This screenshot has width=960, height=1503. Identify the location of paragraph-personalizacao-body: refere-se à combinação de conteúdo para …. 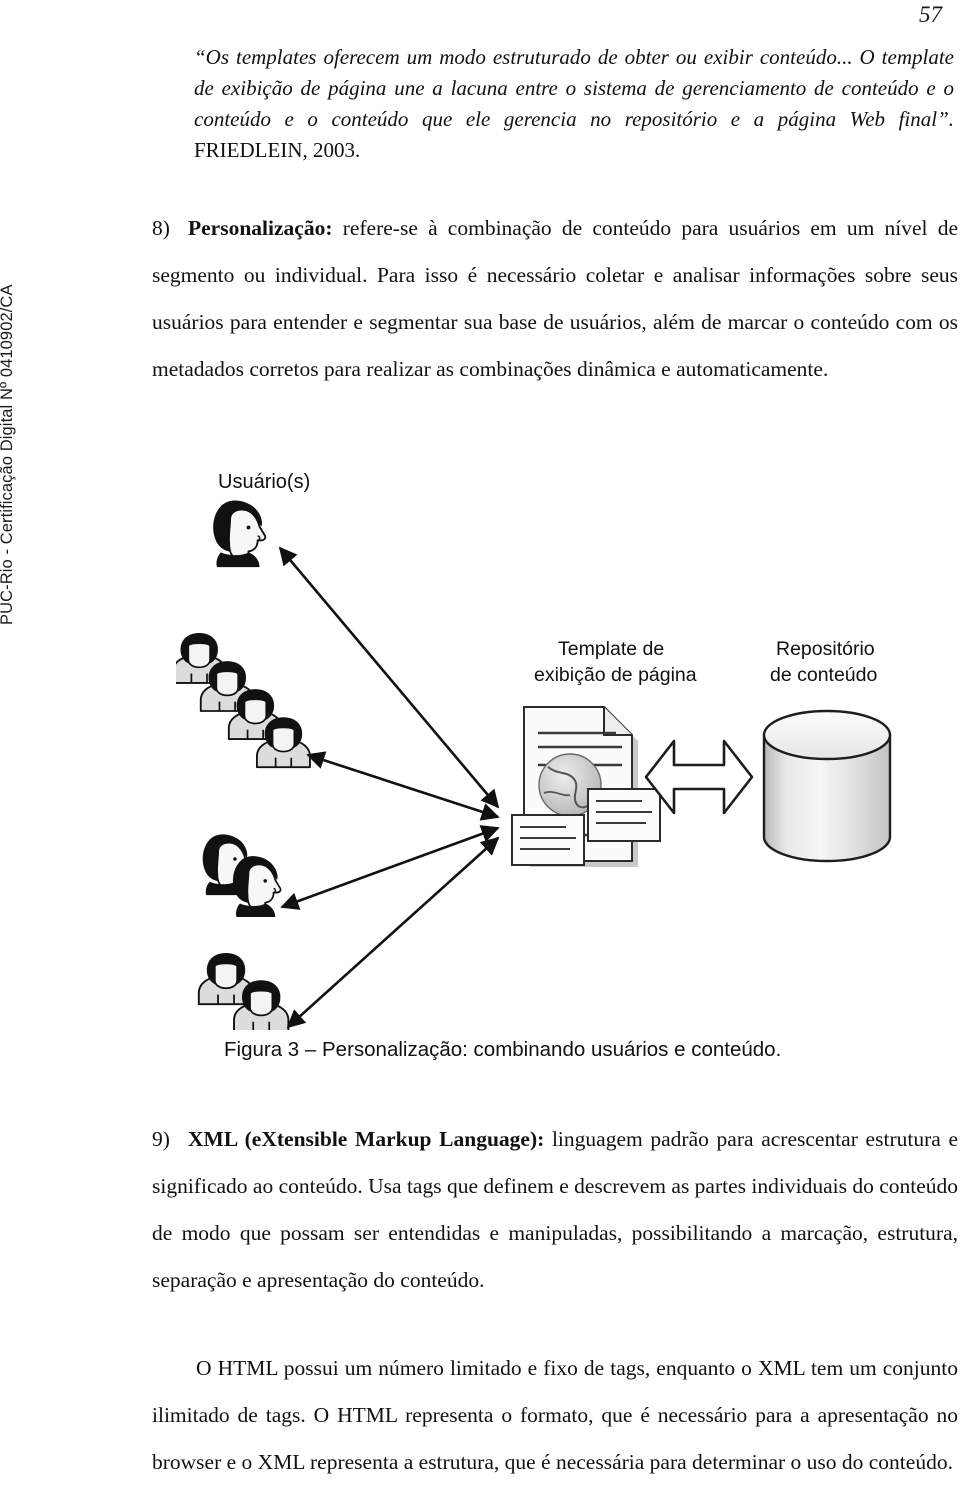
(555, 298).